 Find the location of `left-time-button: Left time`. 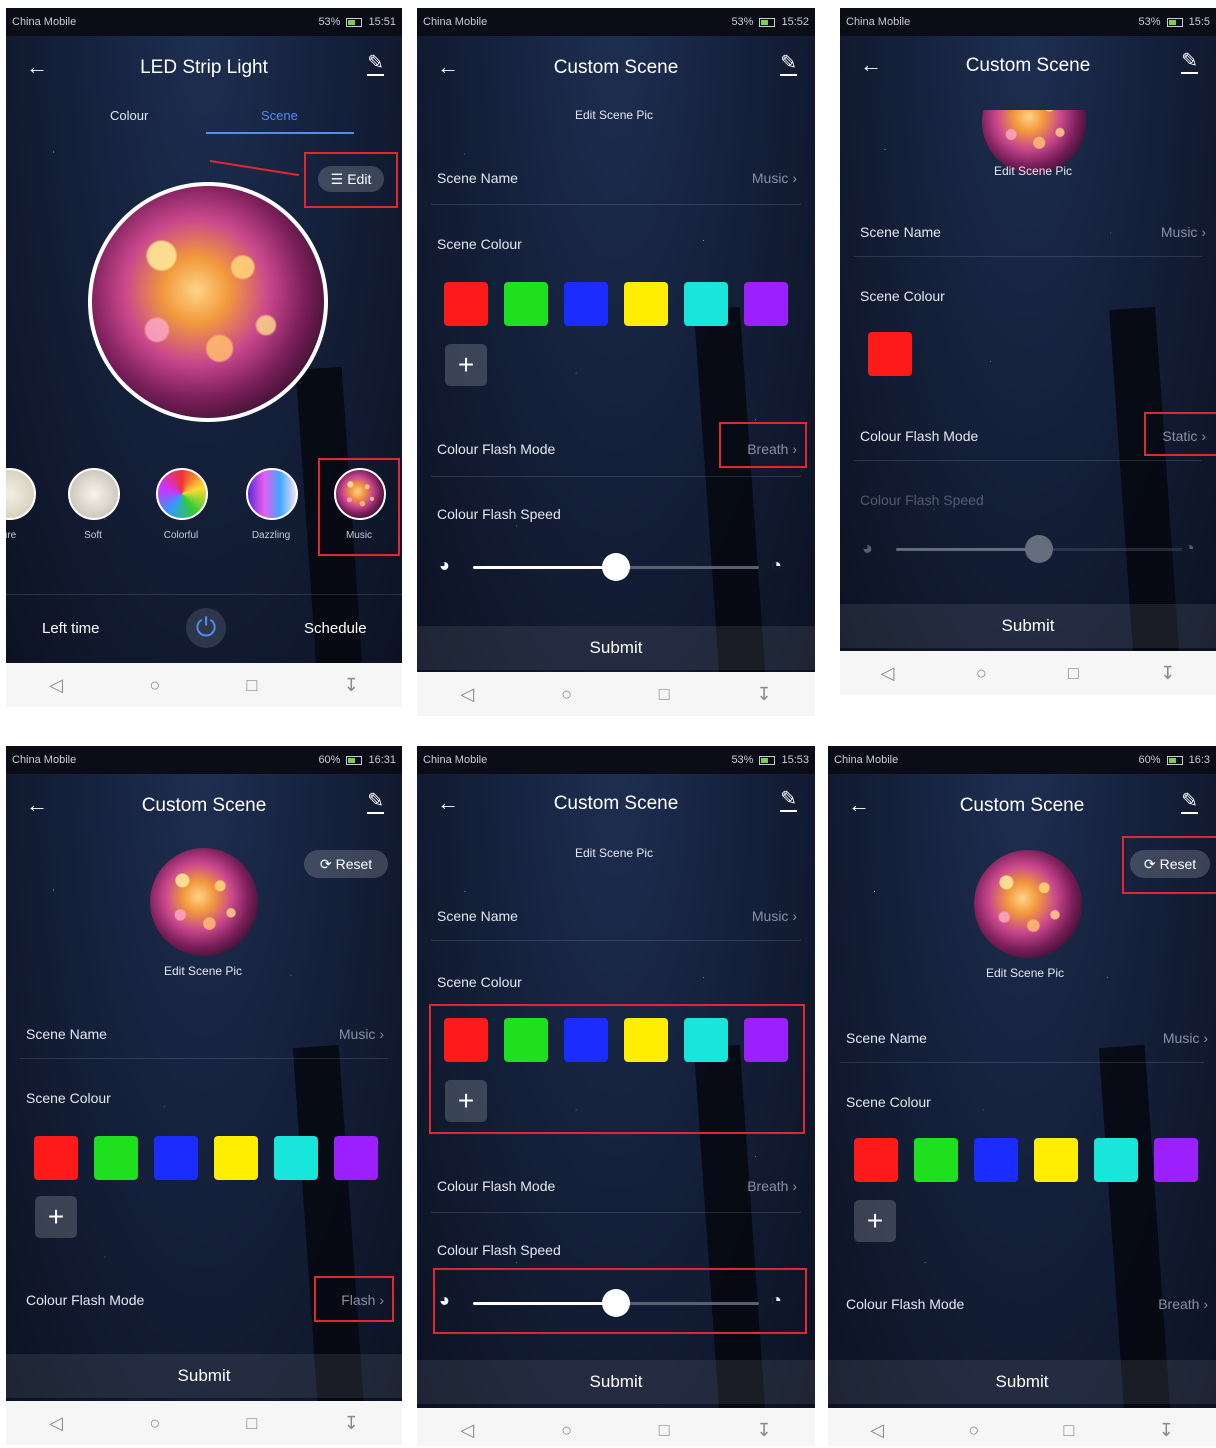

left-time-button: Left time is located at coordinates (71, 628).